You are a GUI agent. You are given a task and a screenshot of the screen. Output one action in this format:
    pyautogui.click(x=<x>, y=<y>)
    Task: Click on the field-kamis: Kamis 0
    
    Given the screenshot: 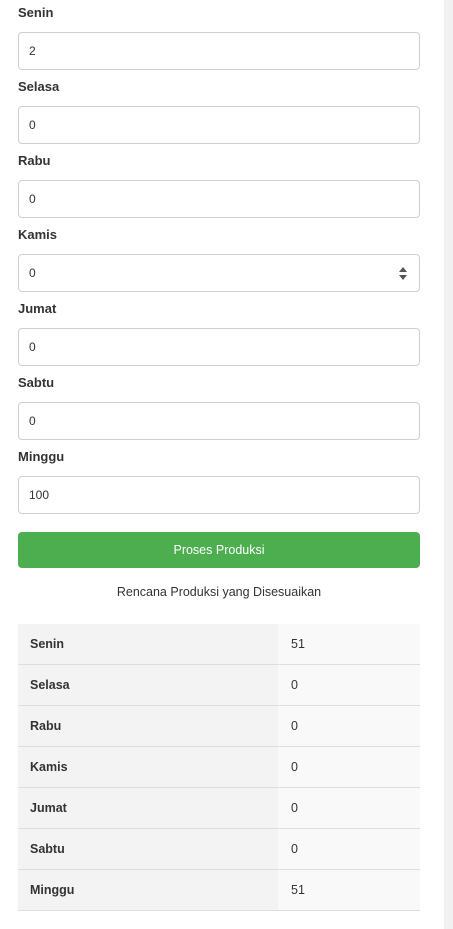 What is the action you would take?
    pyautogui.click(x=219, y=259)
    